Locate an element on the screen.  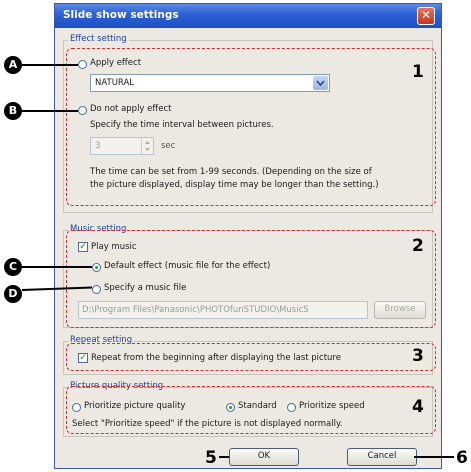
ok-button: OK is located at coordinates (264, 457).